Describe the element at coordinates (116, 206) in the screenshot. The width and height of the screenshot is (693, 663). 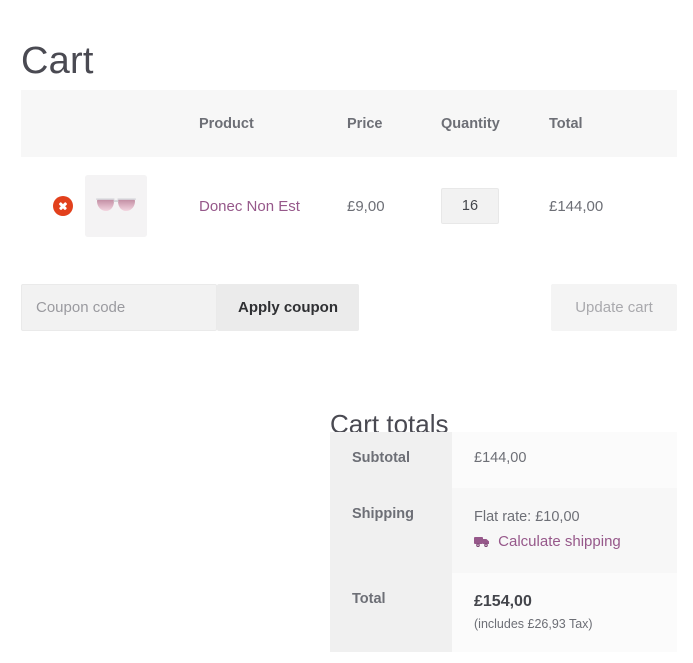
I see `sunglasses-thumbnail-icon` at that location.